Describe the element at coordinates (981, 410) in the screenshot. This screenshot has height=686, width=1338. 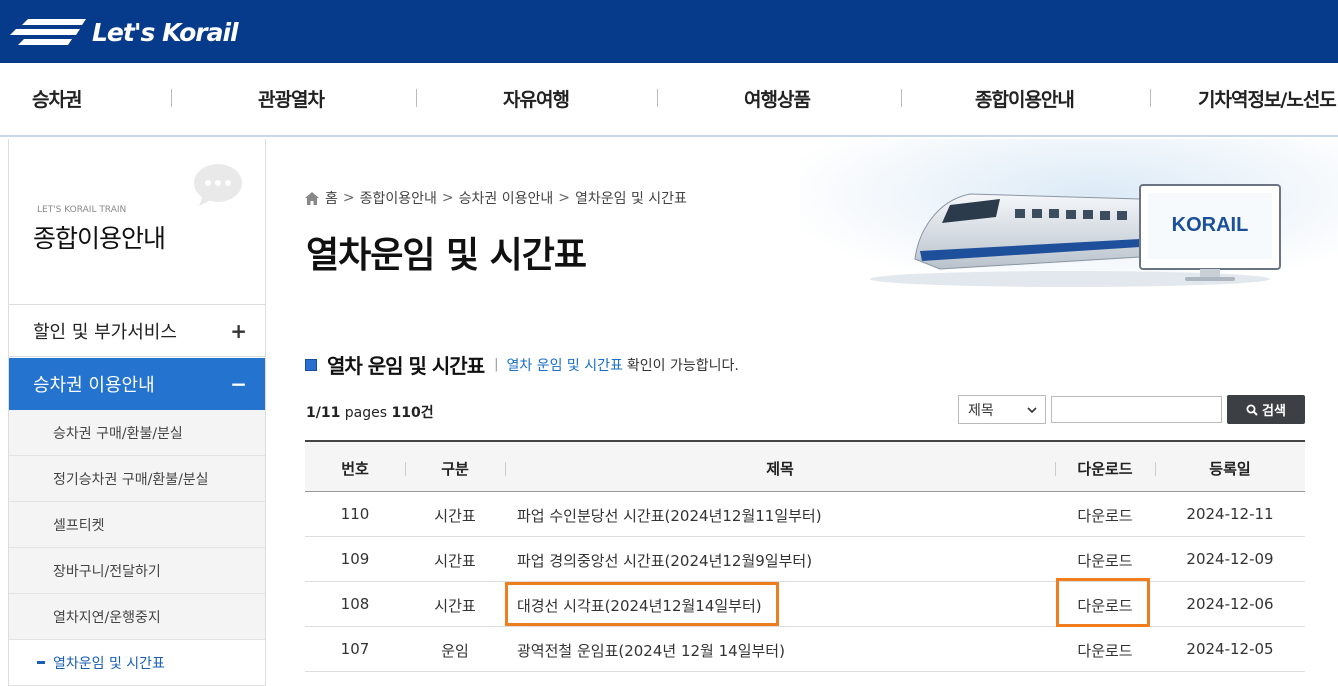
I see `search-select-value: 제목` at that location.